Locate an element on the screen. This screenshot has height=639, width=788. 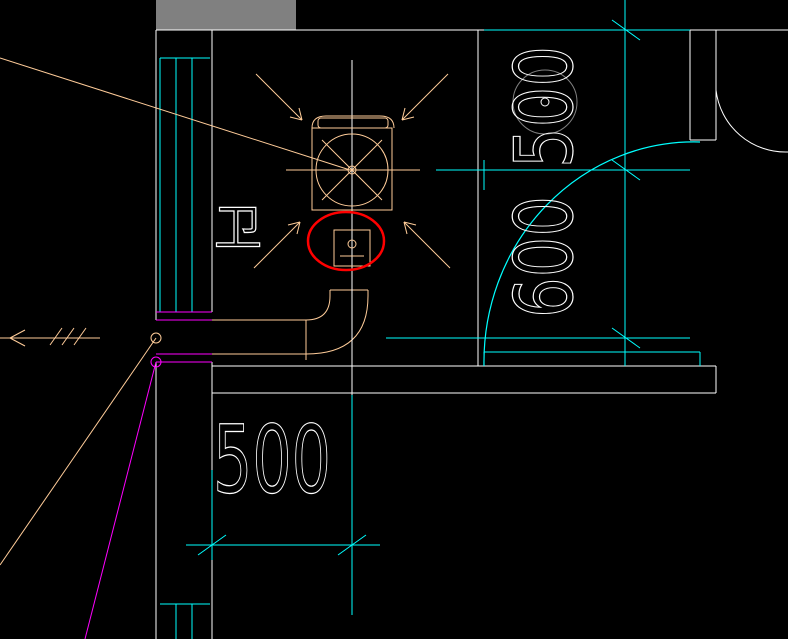
door-arc-white is located at coordinates (751, 121).